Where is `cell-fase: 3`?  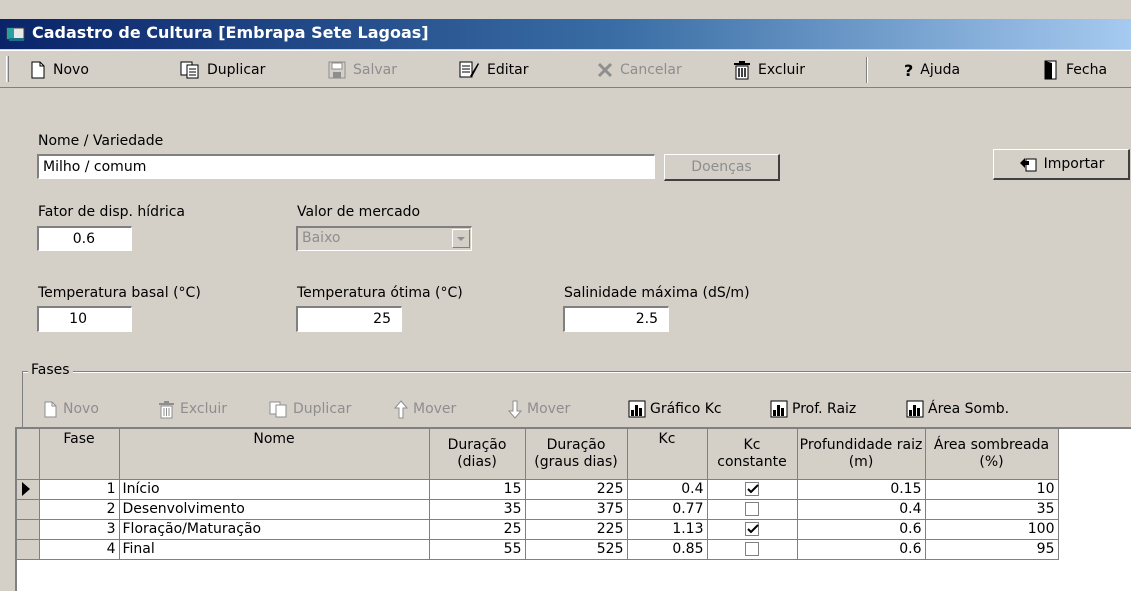
cell-fase: 3 is located at coordinates (79, 529).